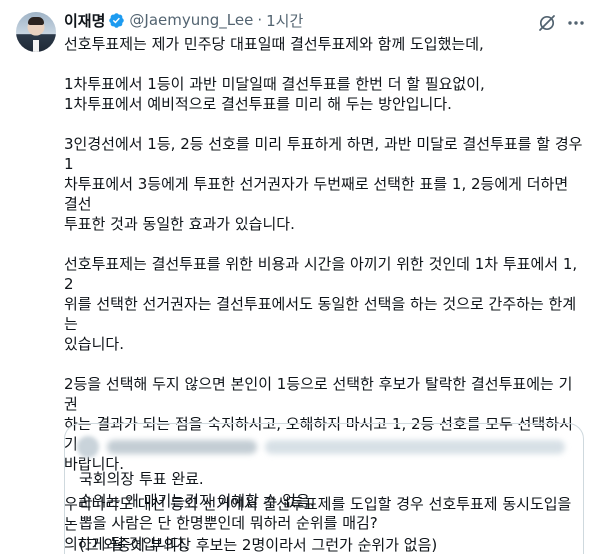 The height and width of the screenshot is (554, 593). What do you see at coordinates (182, 447) in the screenshot?
I see `quoted-name-blurred` at bounding box center [182, 447].